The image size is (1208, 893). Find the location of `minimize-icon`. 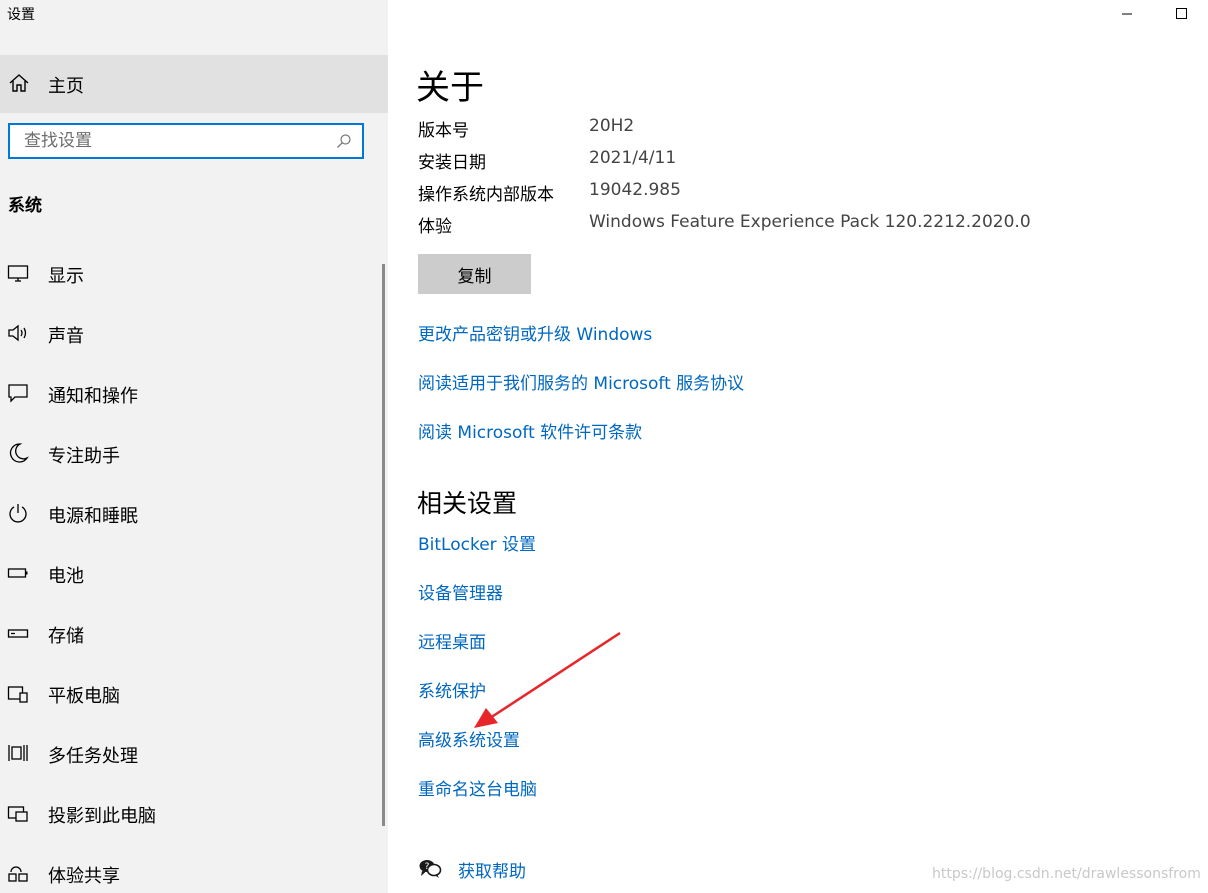

minimize-icon is located at coordinates (1127, 14).